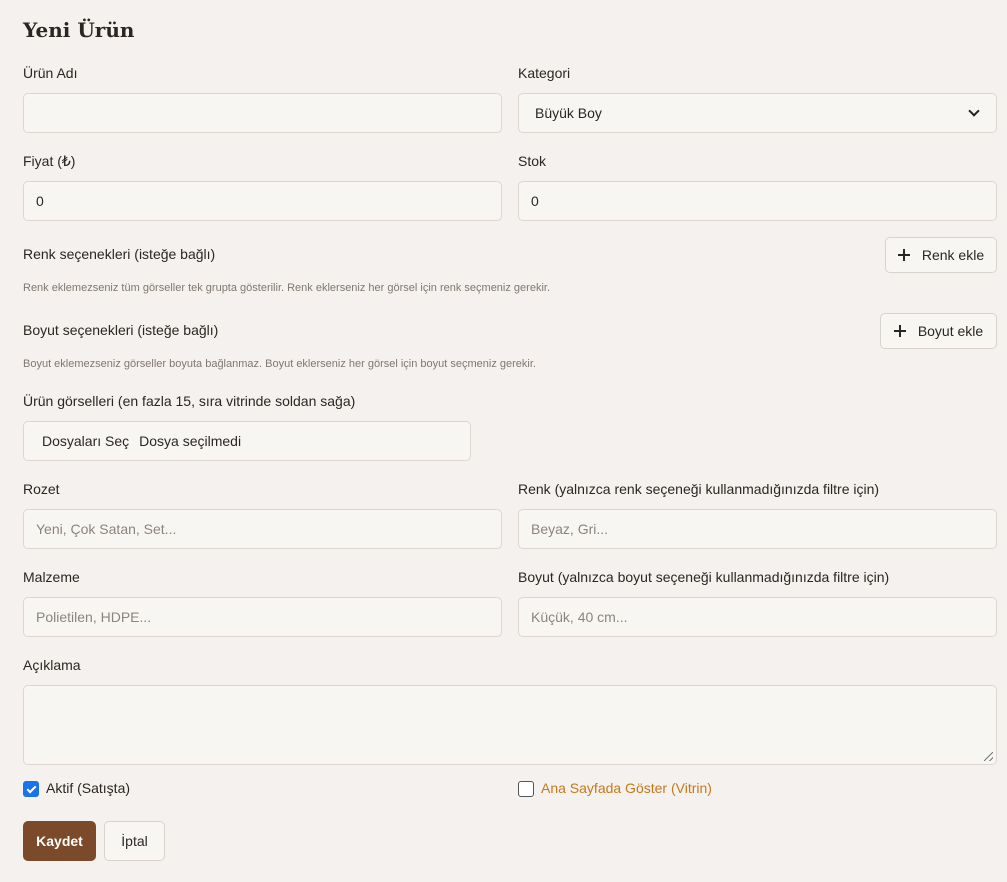  What do you see at coordinates (262, 201) in the screenshot?
I see `price-input` at bounding box center [262, 201].